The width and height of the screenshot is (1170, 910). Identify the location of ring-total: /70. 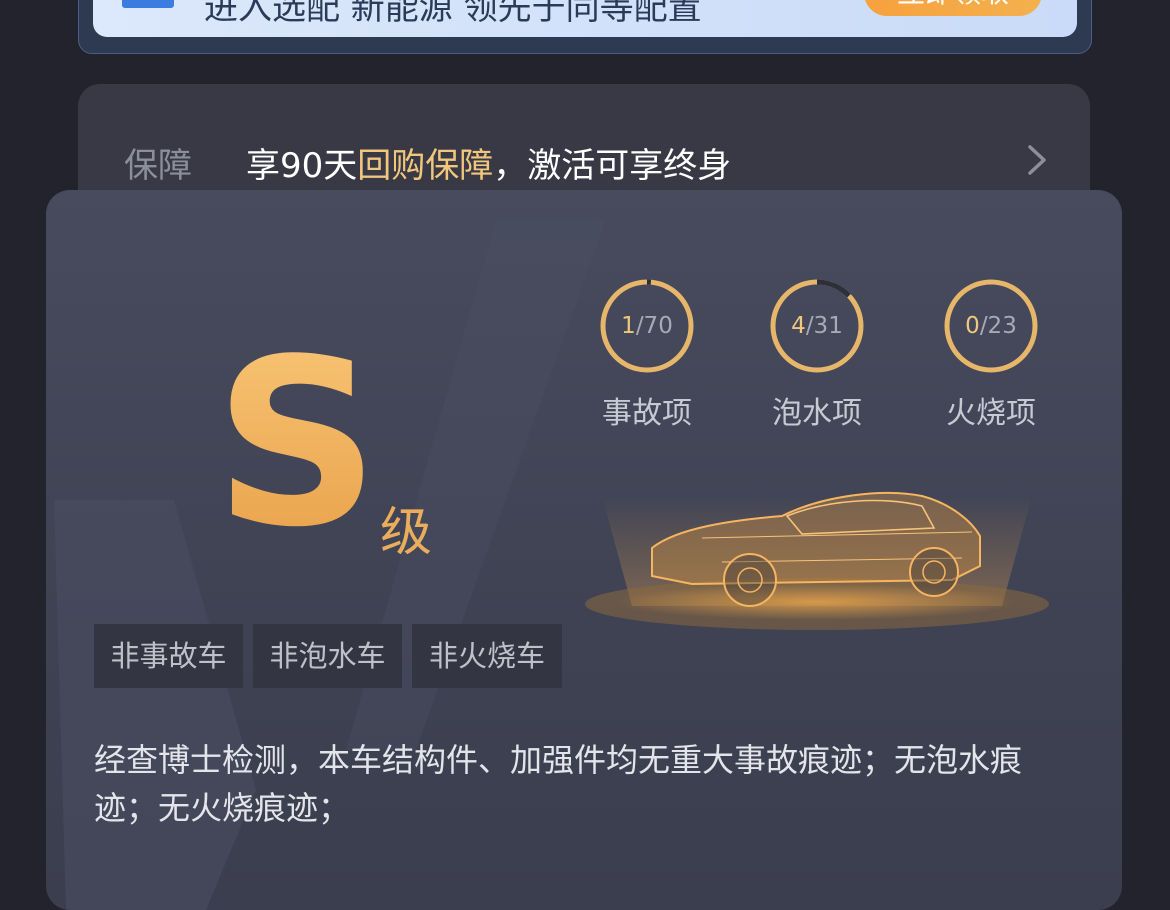
(654, 326).